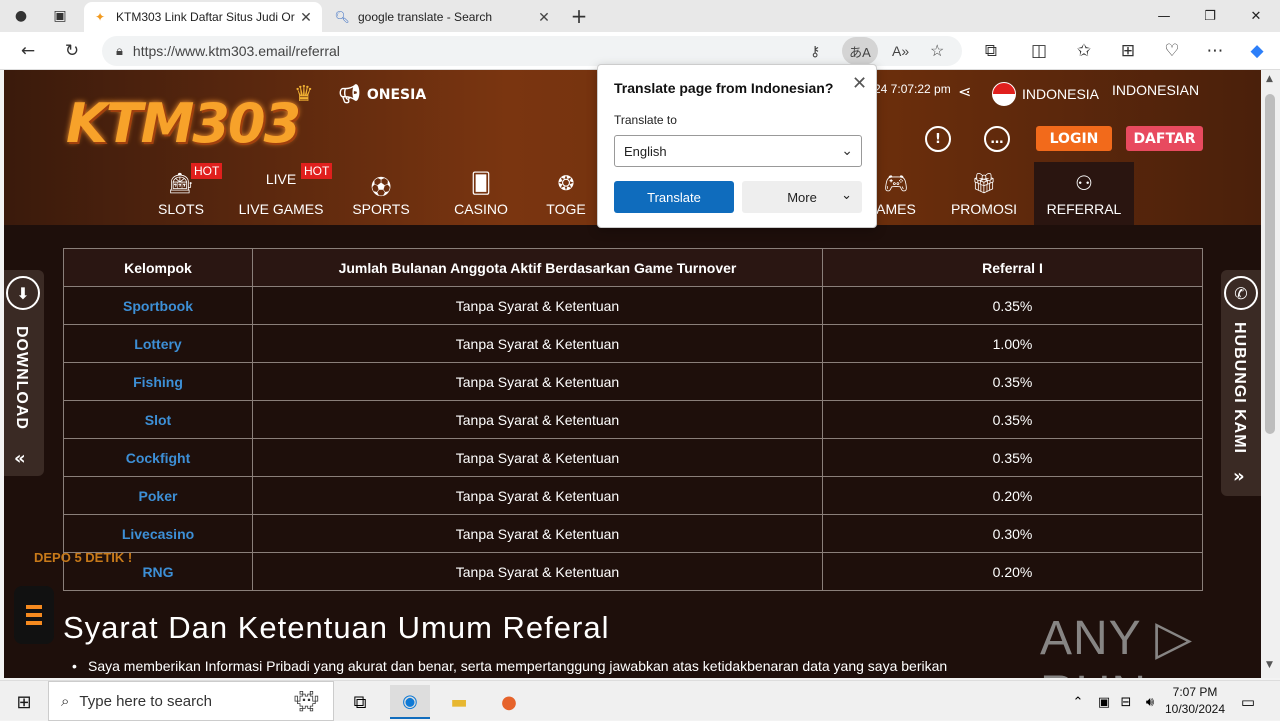 This screenshot has width=1280, height=721. Describe the element at coordinates (158, 533) in the screenshot. I see `group-cell: Livecasino` at that location.